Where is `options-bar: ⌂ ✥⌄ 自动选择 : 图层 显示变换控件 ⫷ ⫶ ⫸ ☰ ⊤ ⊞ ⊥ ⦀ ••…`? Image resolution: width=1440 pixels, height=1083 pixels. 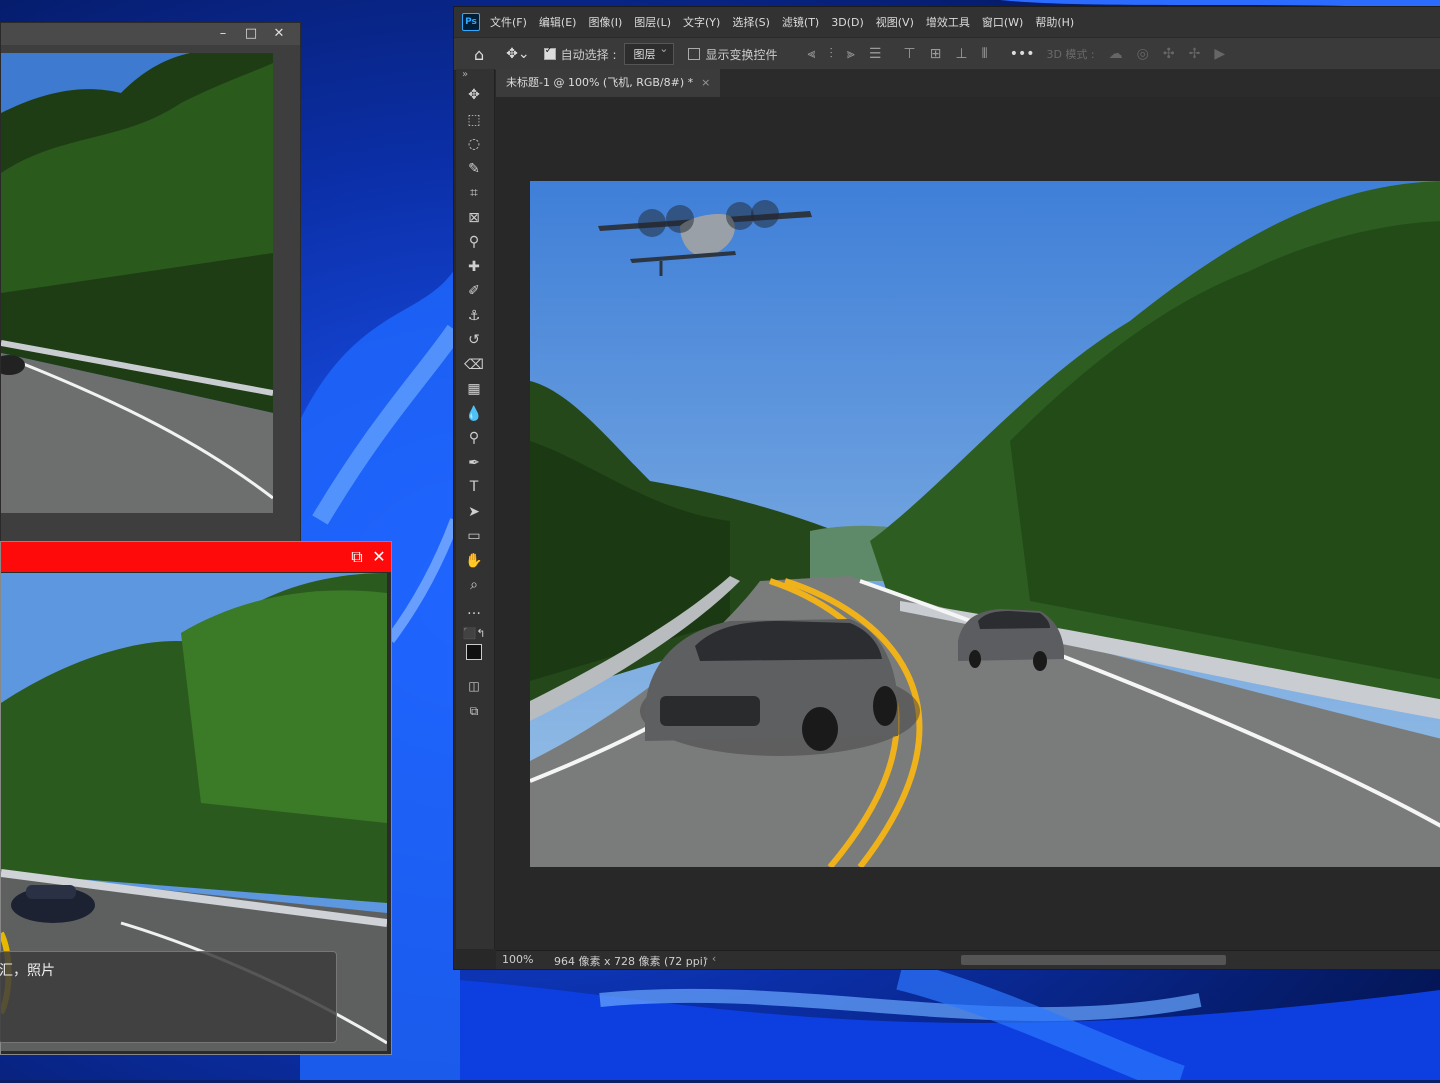 options-bar: ⌂ ✥⌄ 自动选择 : 图层 显示变换控件 ⫷ ⫶ ⫸ ☰ ⊤ ⊞ ⊥ ⦀ ••… is located at coordinates (947, 54).